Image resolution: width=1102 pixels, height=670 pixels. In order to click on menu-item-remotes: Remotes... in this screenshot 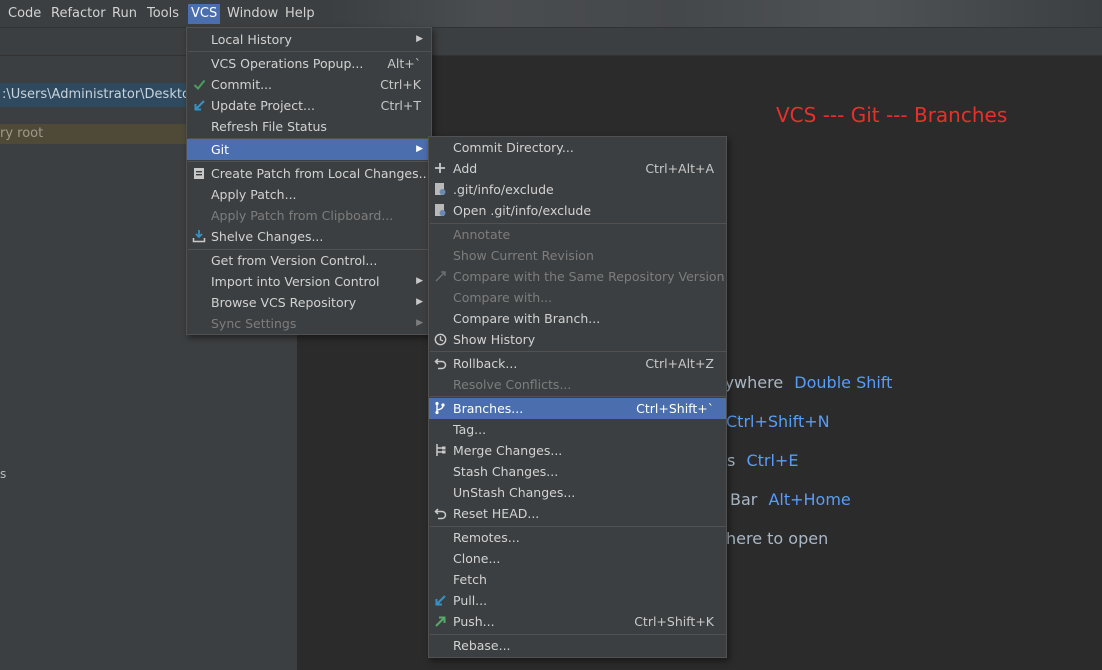, I will do `click(577, 537)`.